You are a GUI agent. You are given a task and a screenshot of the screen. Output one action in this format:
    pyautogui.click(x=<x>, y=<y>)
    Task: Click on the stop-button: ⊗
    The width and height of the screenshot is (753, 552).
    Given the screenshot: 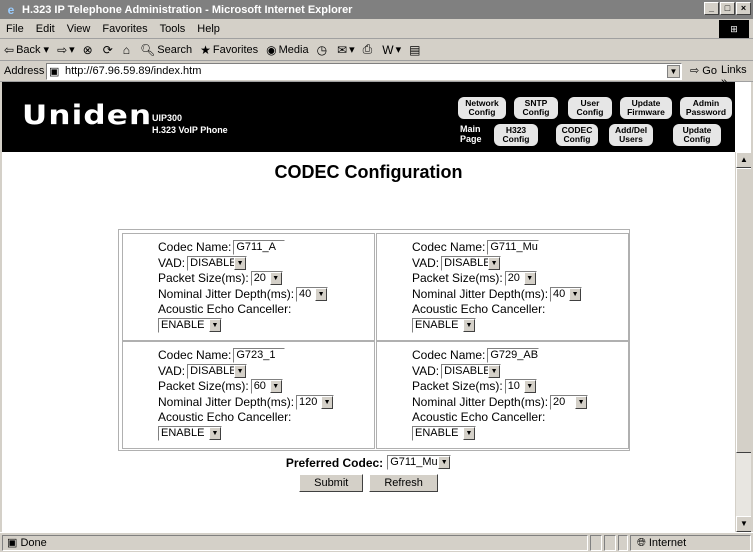 What is the action you would take?
    pyautogui.click(x=89, y=50)
    